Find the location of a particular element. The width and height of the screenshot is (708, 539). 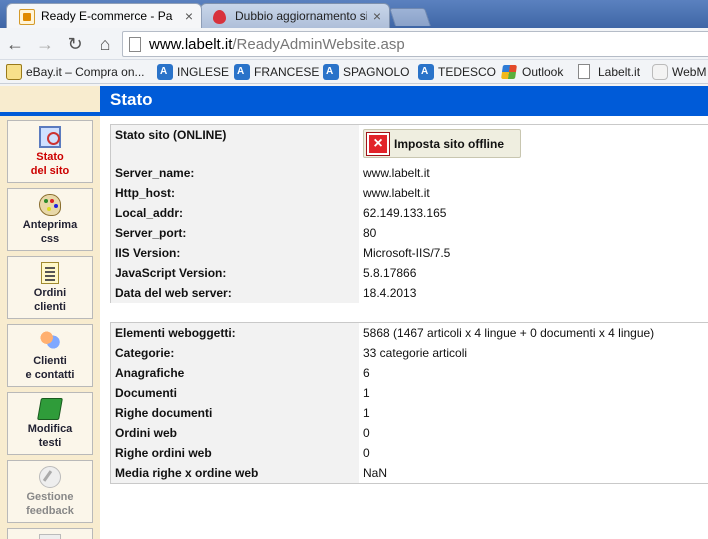

bookmark-inglese: INGLESE is located at coordinates (193, 72).